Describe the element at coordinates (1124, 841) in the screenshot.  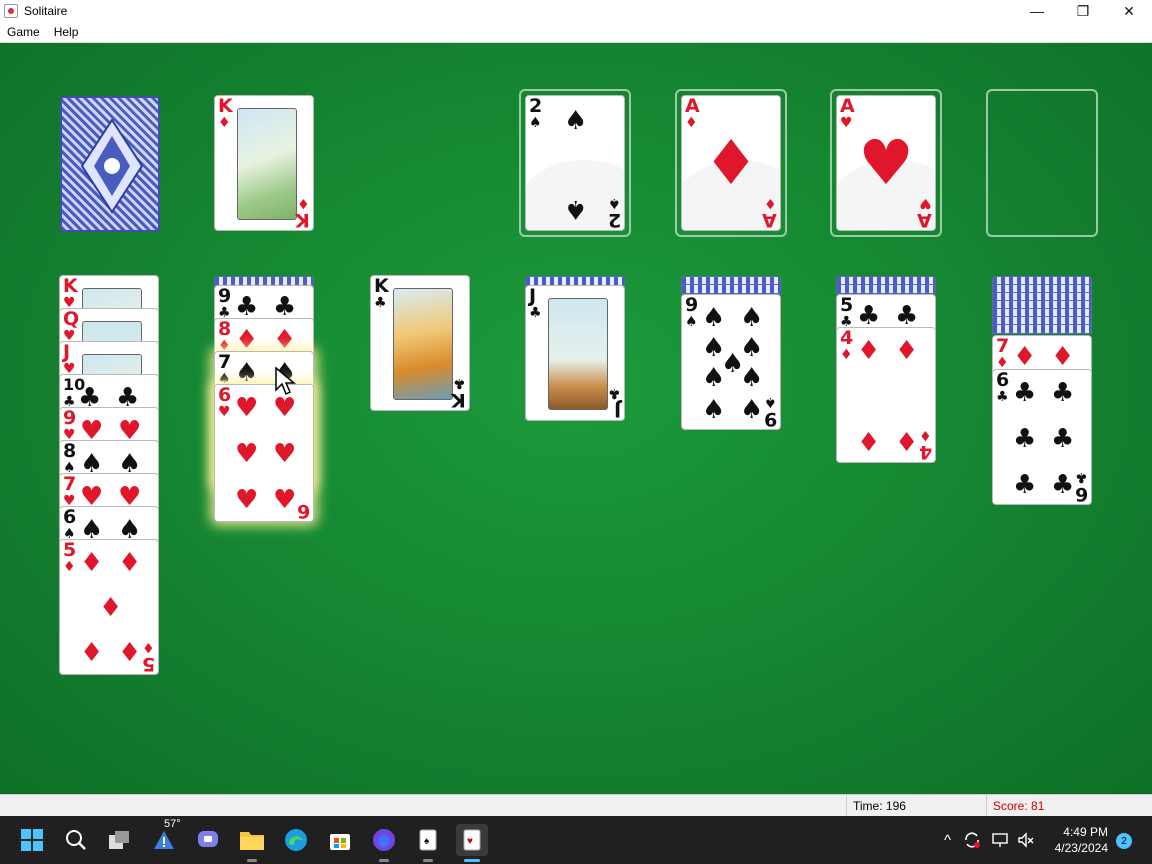
I see `notification-badge: 2` at that location.